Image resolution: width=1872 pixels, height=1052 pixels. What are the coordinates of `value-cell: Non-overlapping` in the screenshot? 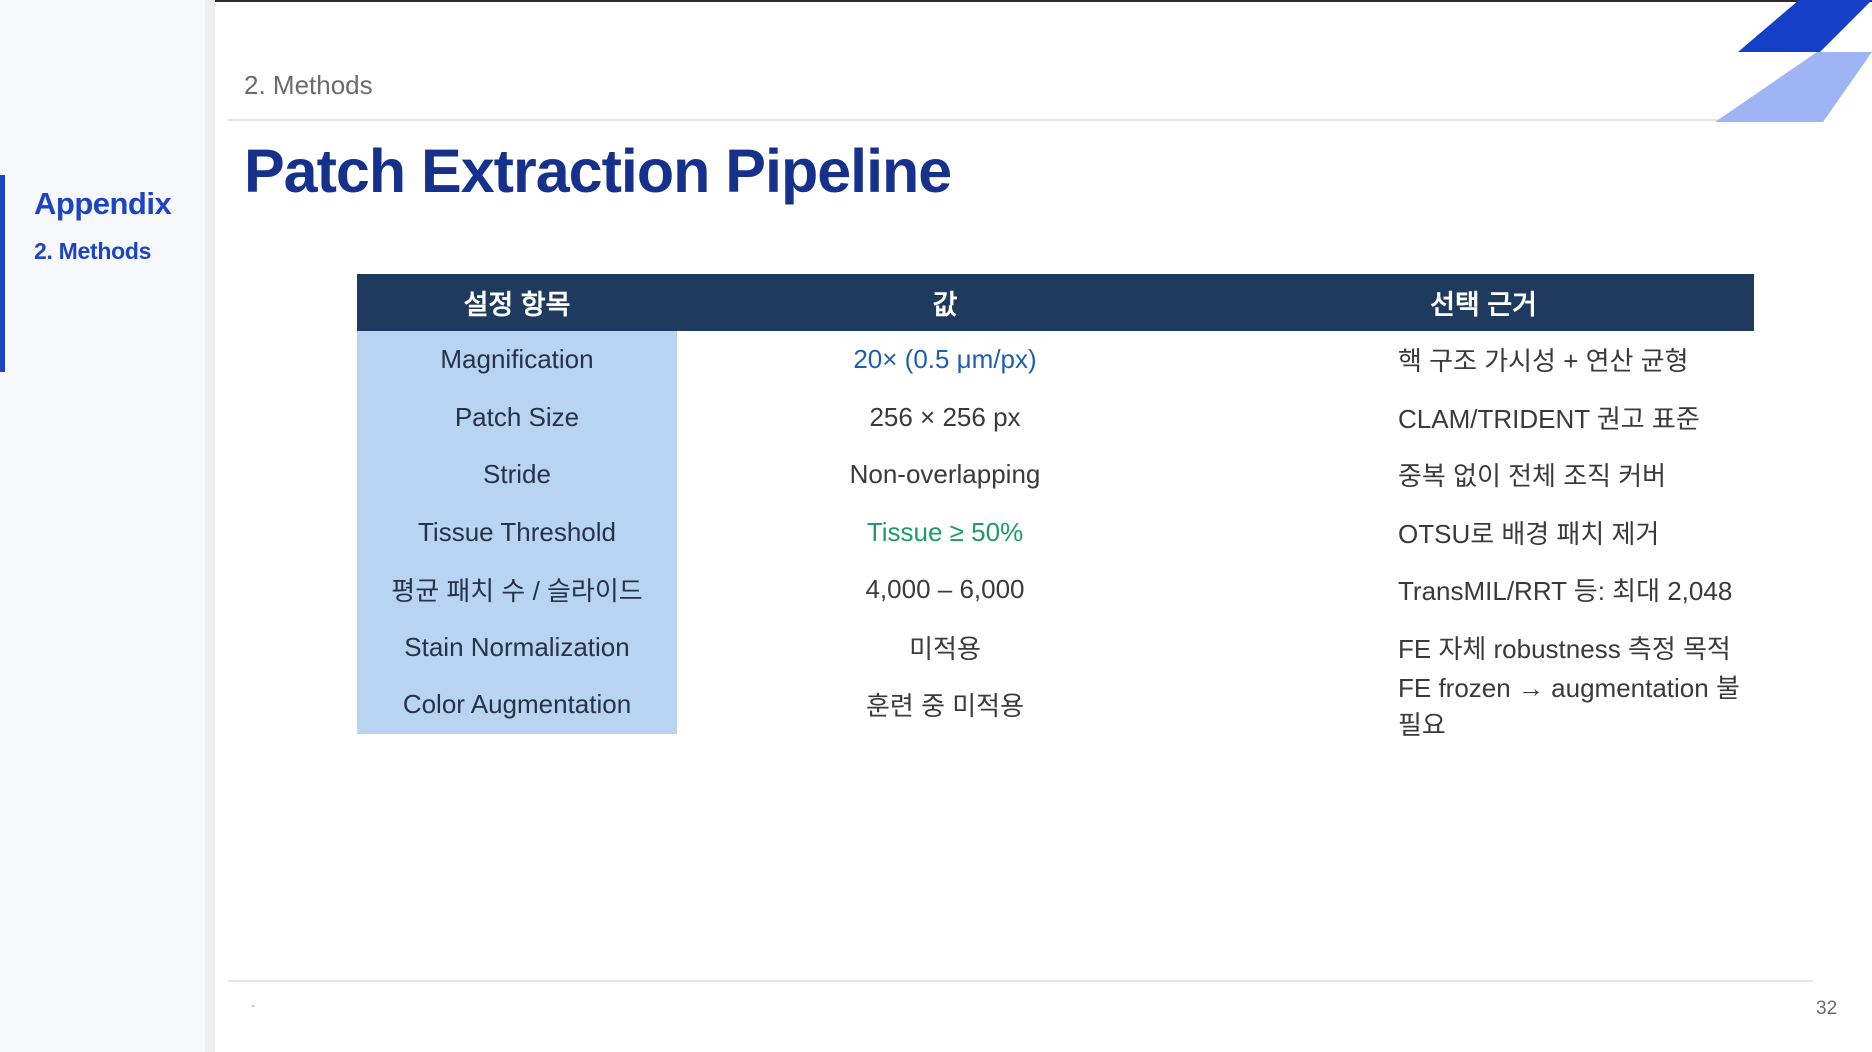 It's located at (945, 474).